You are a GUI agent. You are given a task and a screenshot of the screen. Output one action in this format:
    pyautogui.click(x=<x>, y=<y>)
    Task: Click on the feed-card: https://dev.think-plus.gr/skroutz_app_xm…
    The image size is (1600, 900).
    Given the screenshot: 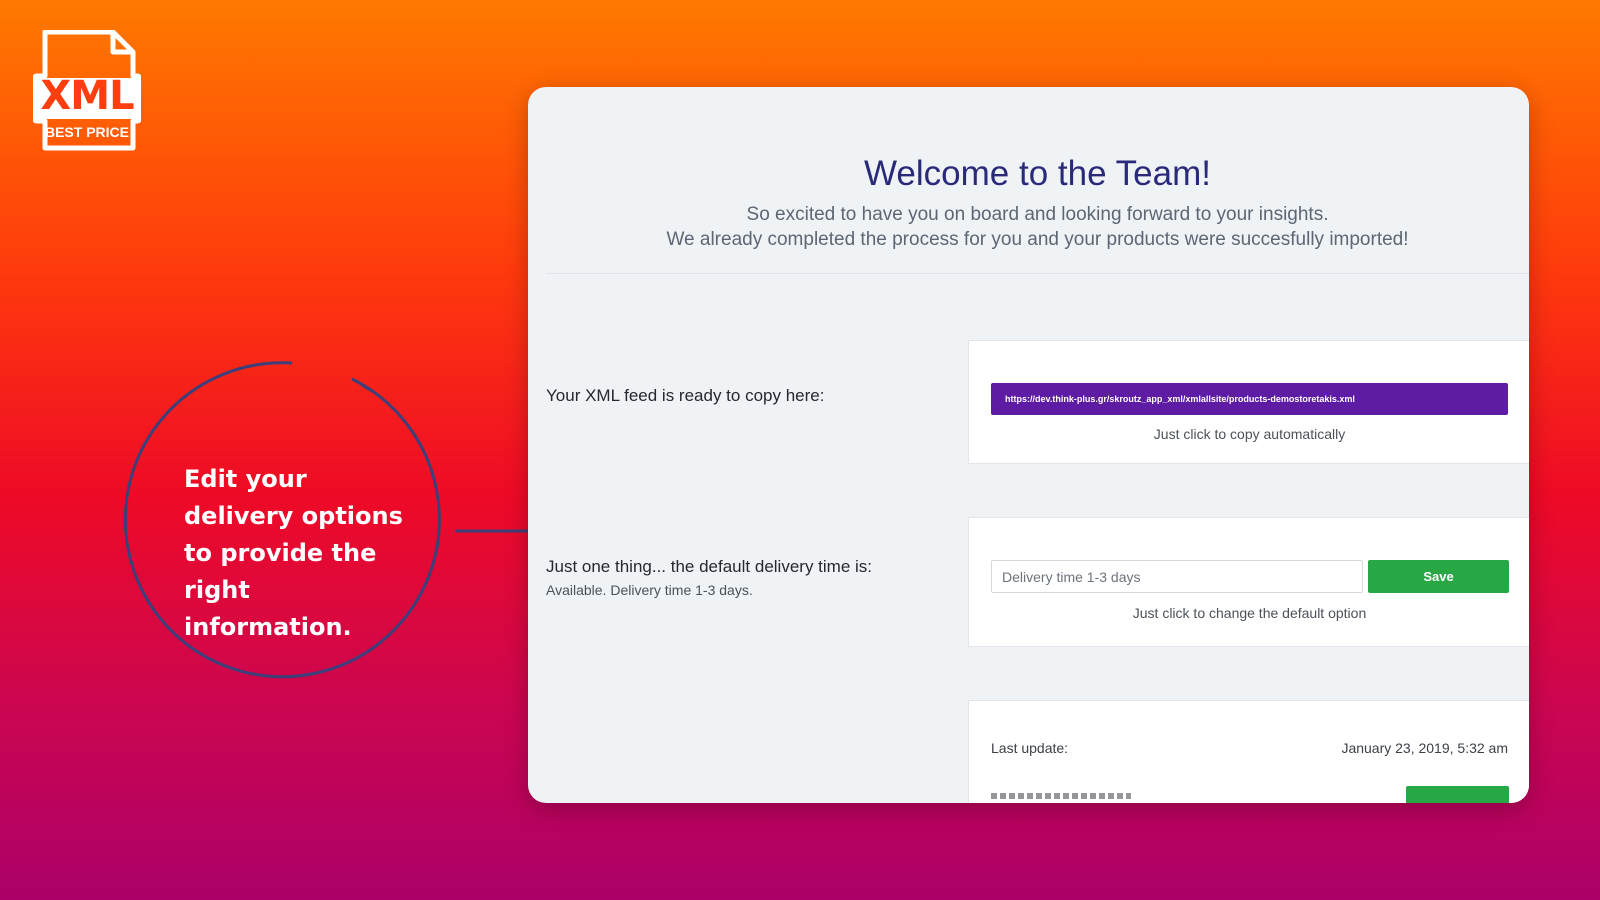 What is the action you would take?
    pyautogui.click(x=1248, y=402)
    